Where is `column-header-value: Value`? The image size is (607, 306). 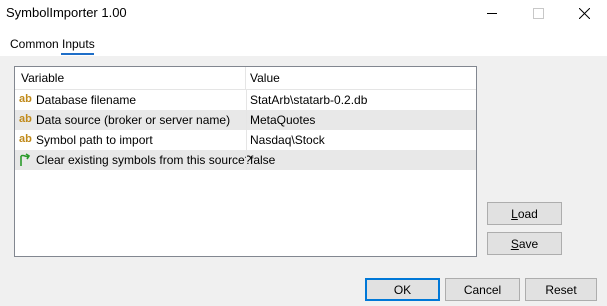 column-header-value: Value is located at coordinates (265, 78).